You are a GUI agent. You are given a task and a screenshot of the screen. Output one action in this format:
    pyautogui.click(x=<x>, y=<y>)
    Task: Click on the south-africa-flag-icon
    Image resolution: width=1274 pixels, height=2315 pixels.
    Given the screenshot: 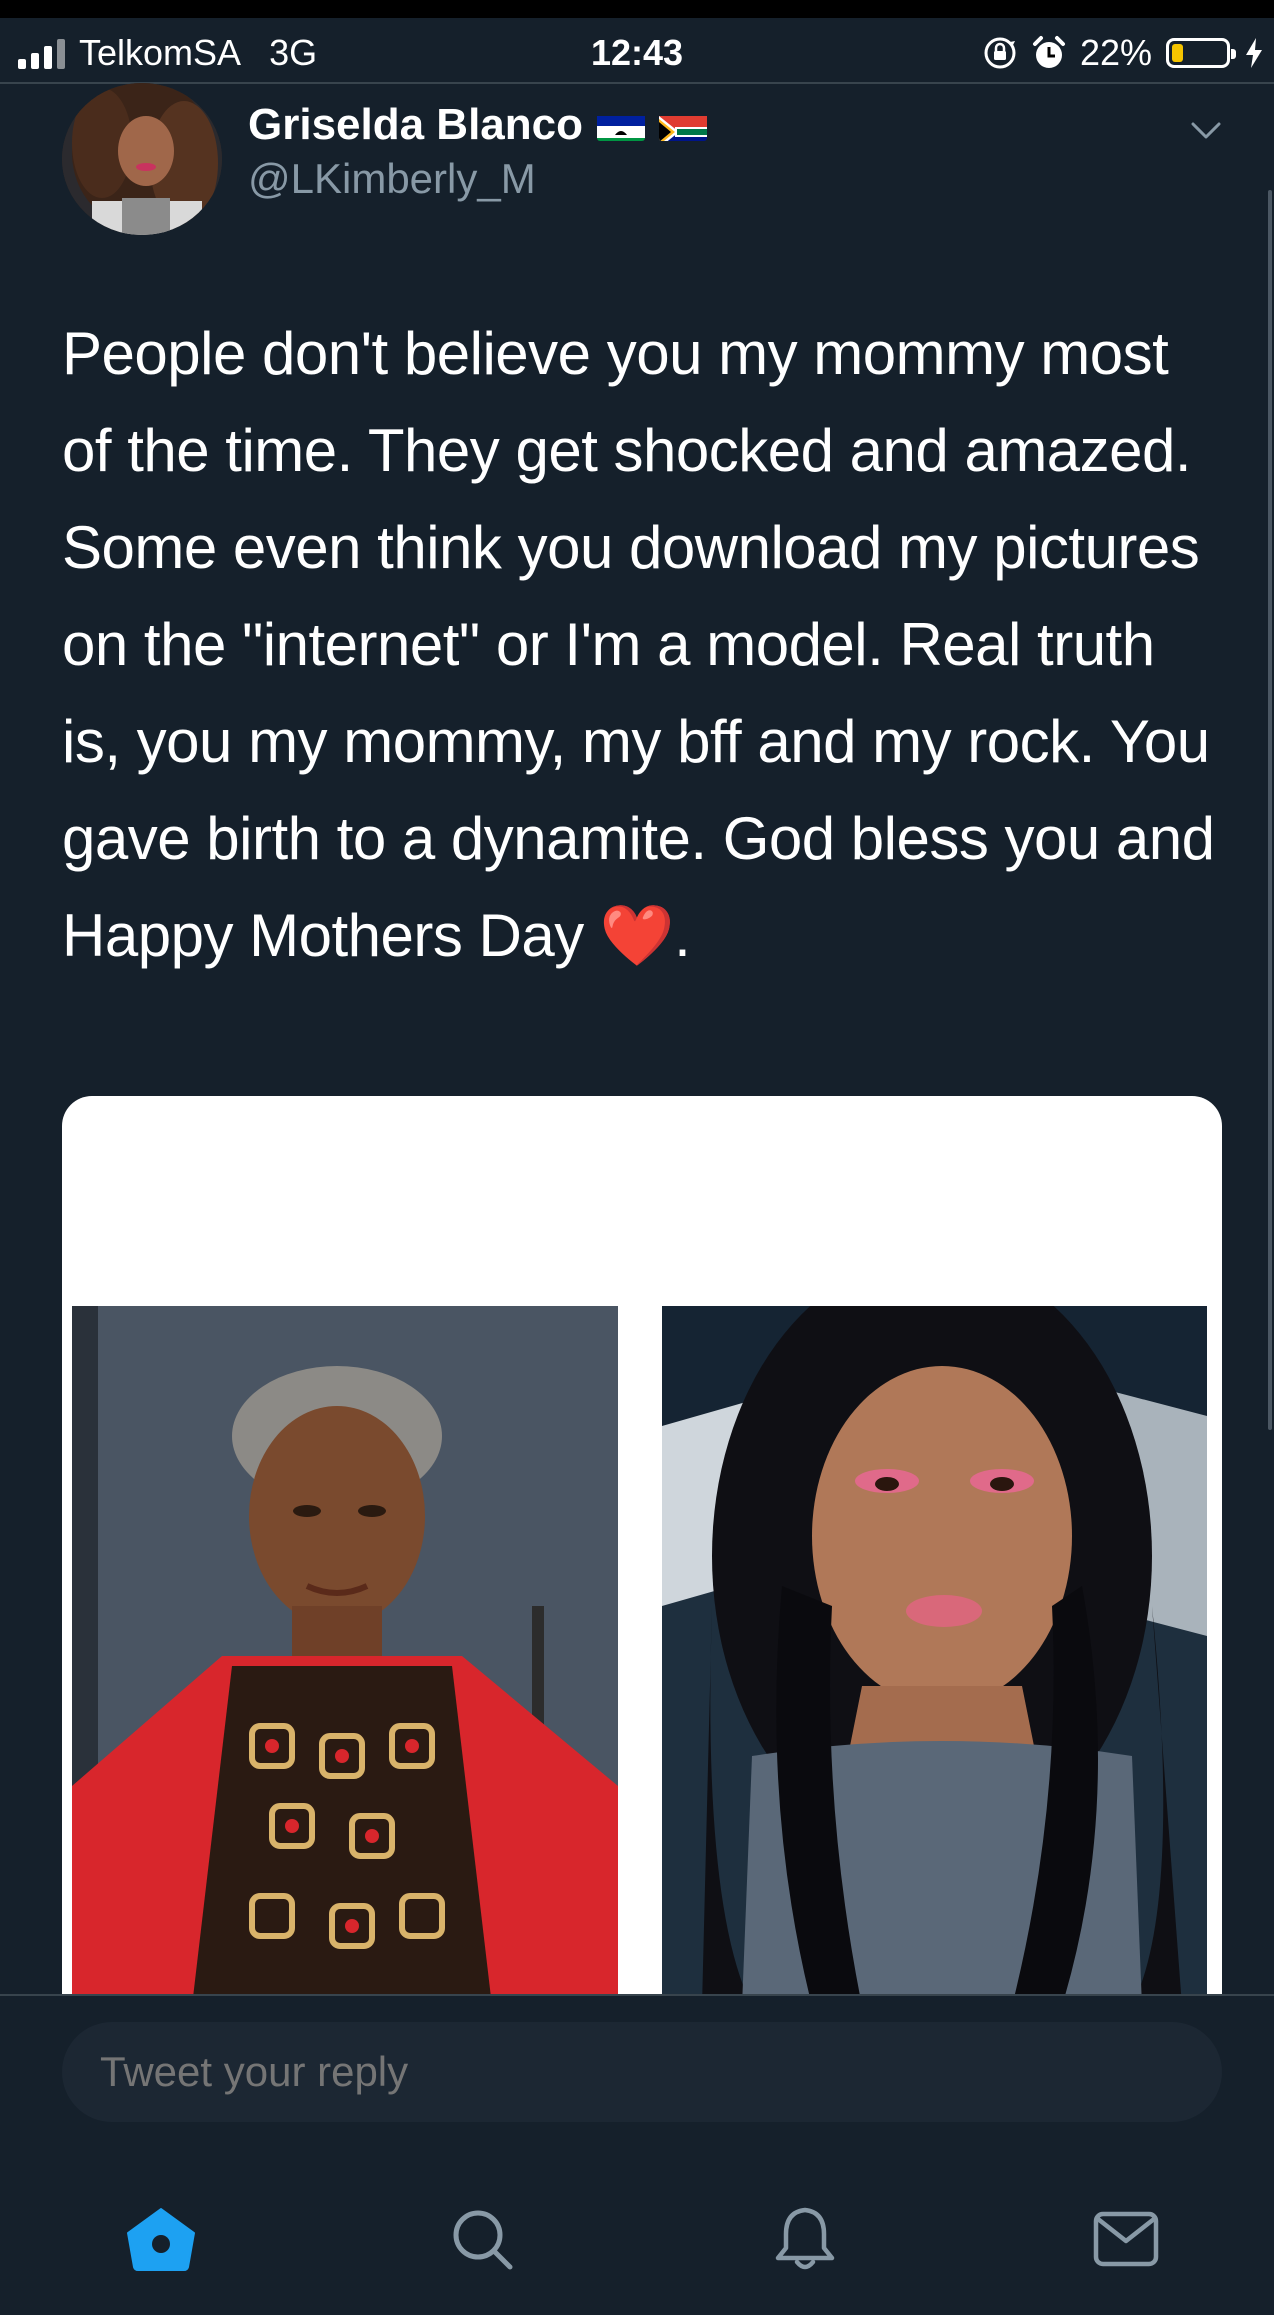 What is the action you would take?
    pyautogui.click(x=683, y=125)
    